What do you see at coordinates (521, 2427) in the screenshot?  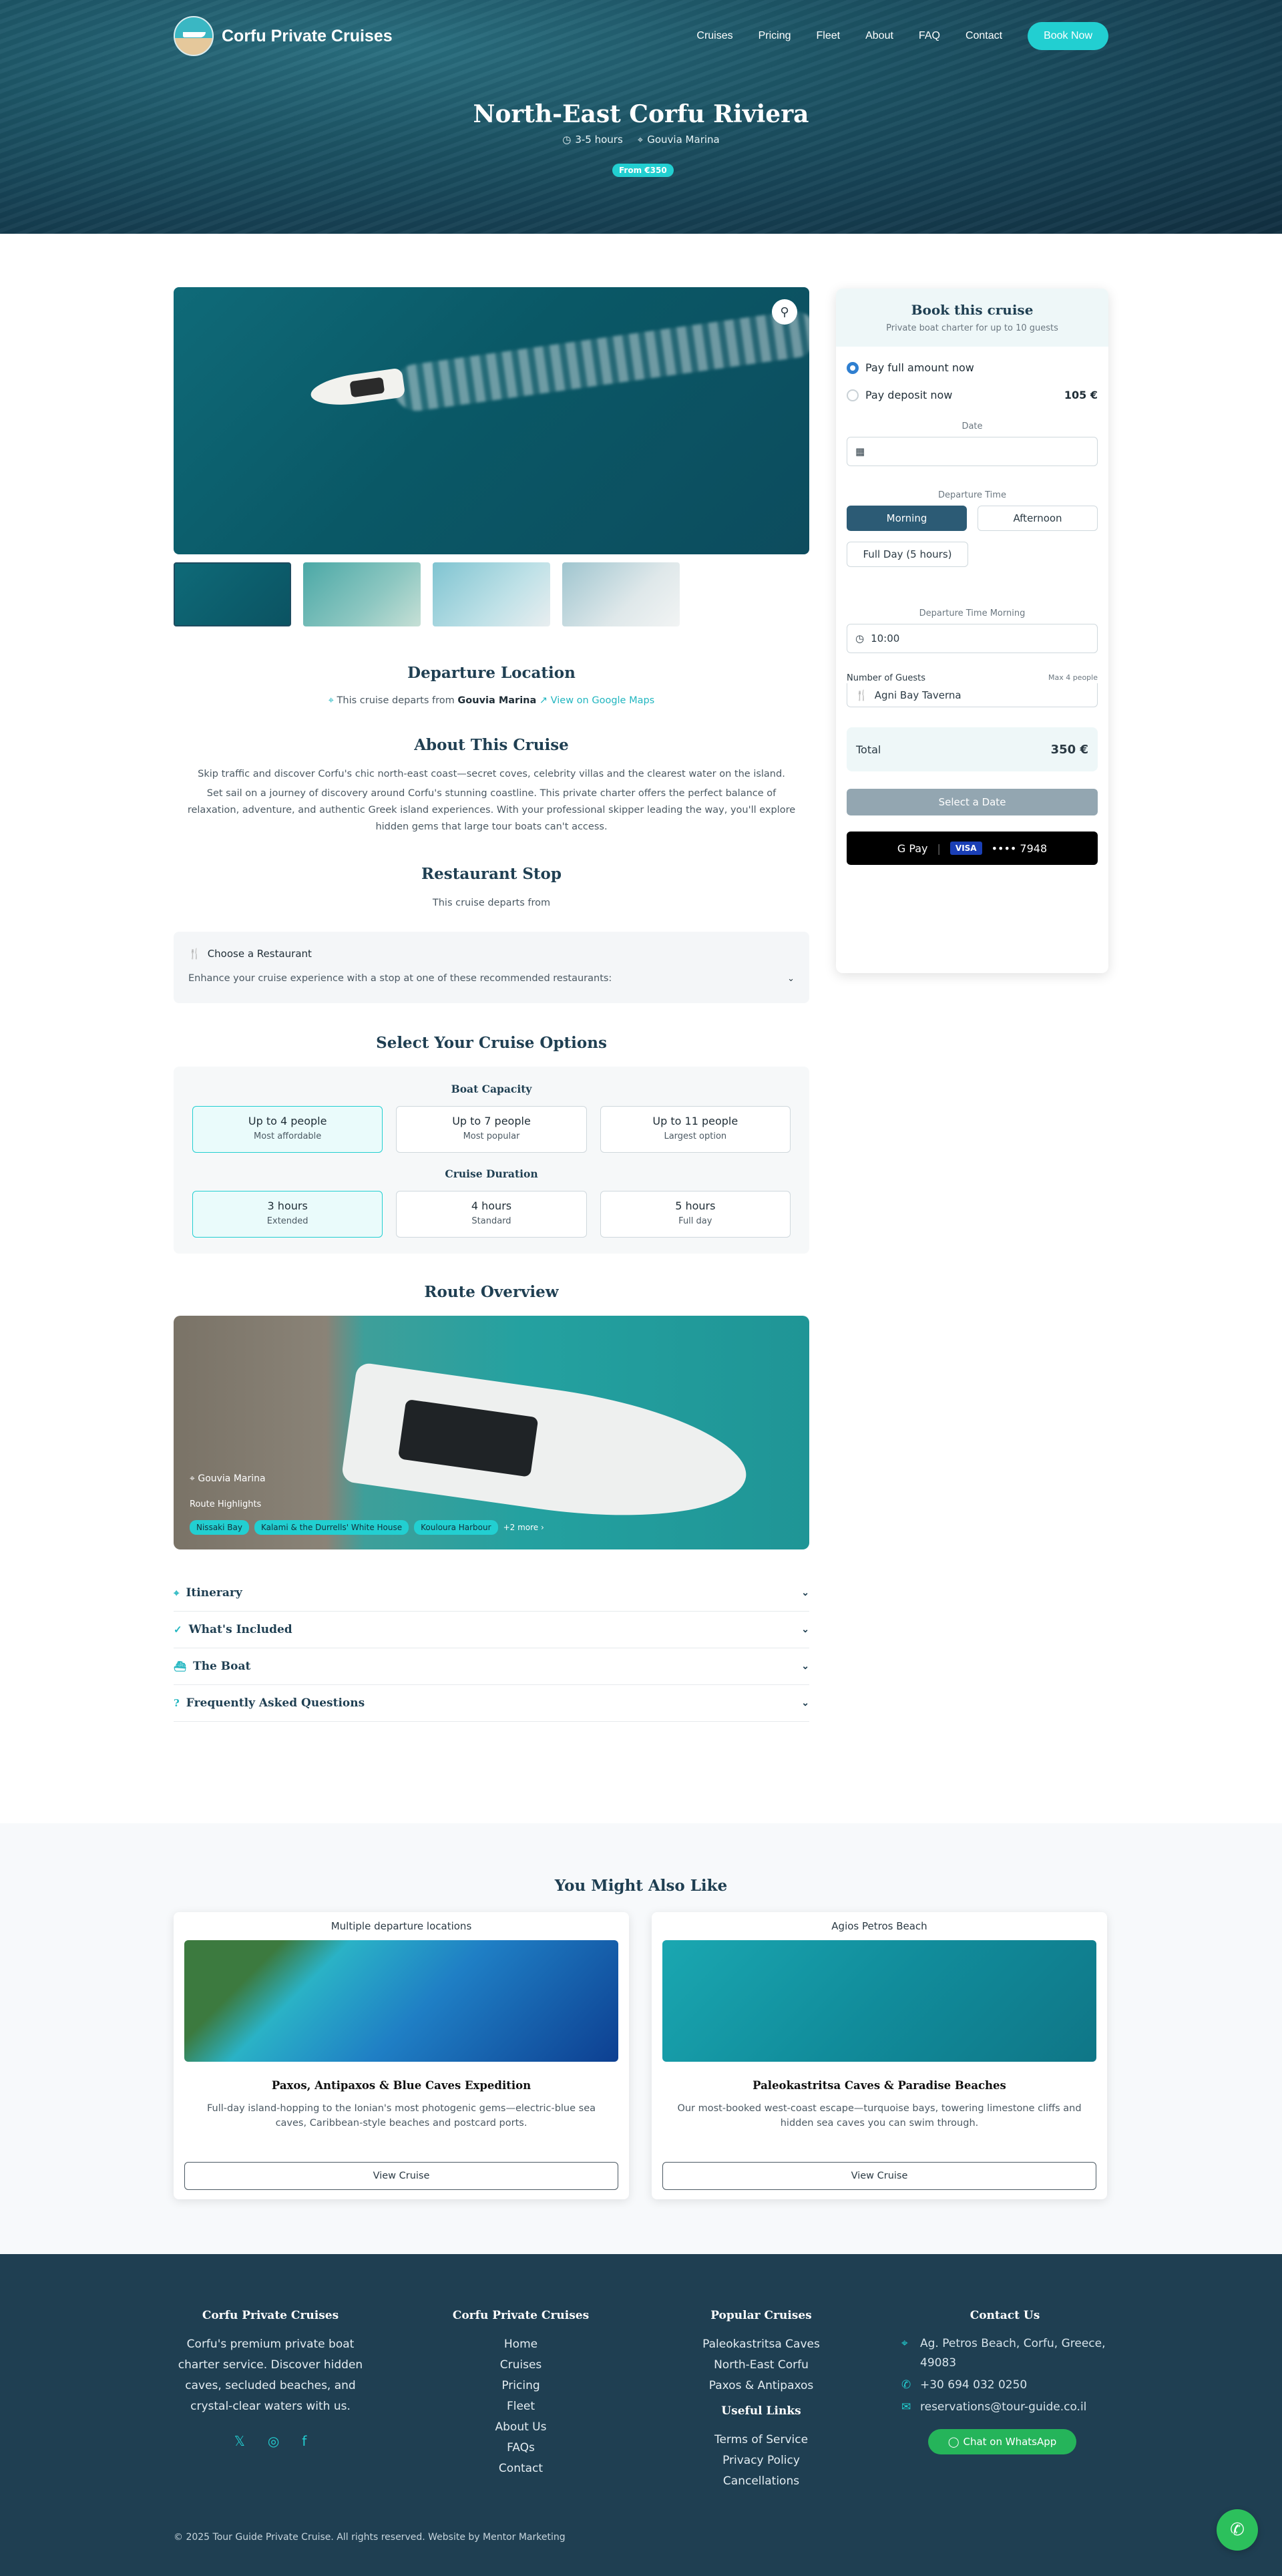 I see `footer-link-about: About Us` at bounding box center [521, 2427].